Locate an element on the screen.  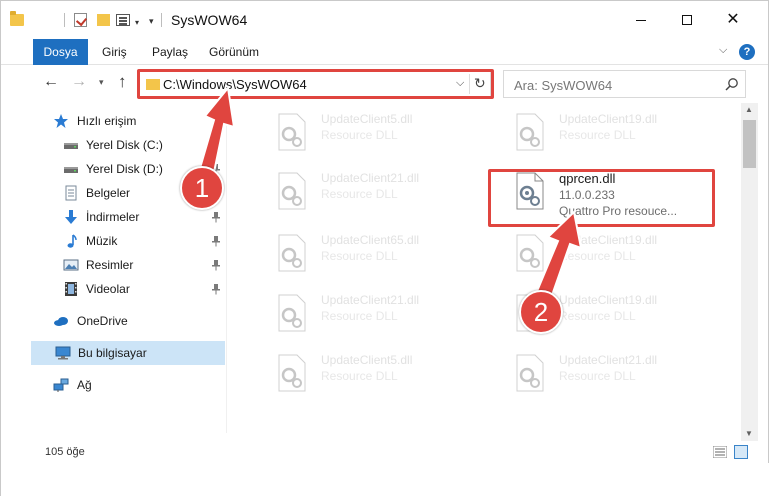
video-icon is located at coordinates (71, 289).